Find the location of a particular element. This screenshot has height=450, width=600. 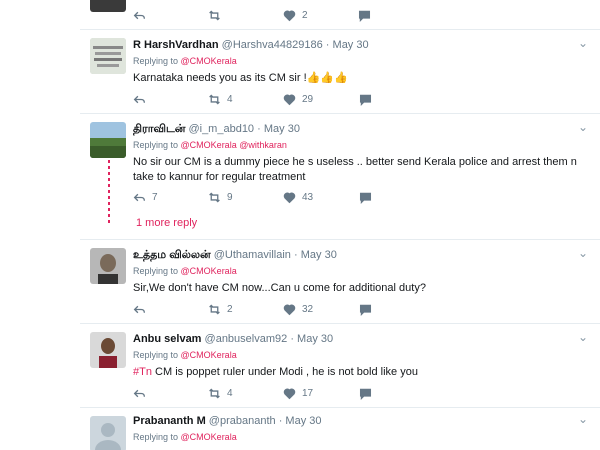

tweet-0: 2 is located at coordinates (340, 15).